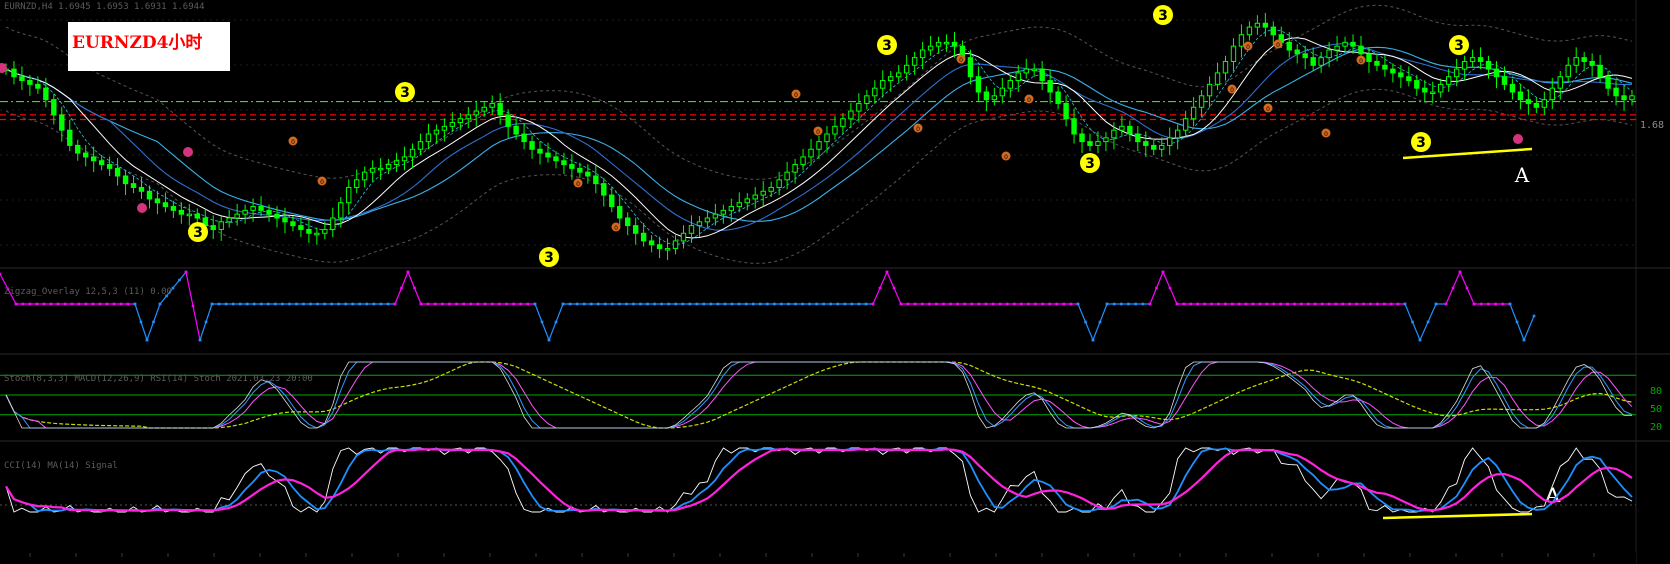 This screenshot has height=564, width=1670. I want to click on zigzag-segment, so click(1529, 328).